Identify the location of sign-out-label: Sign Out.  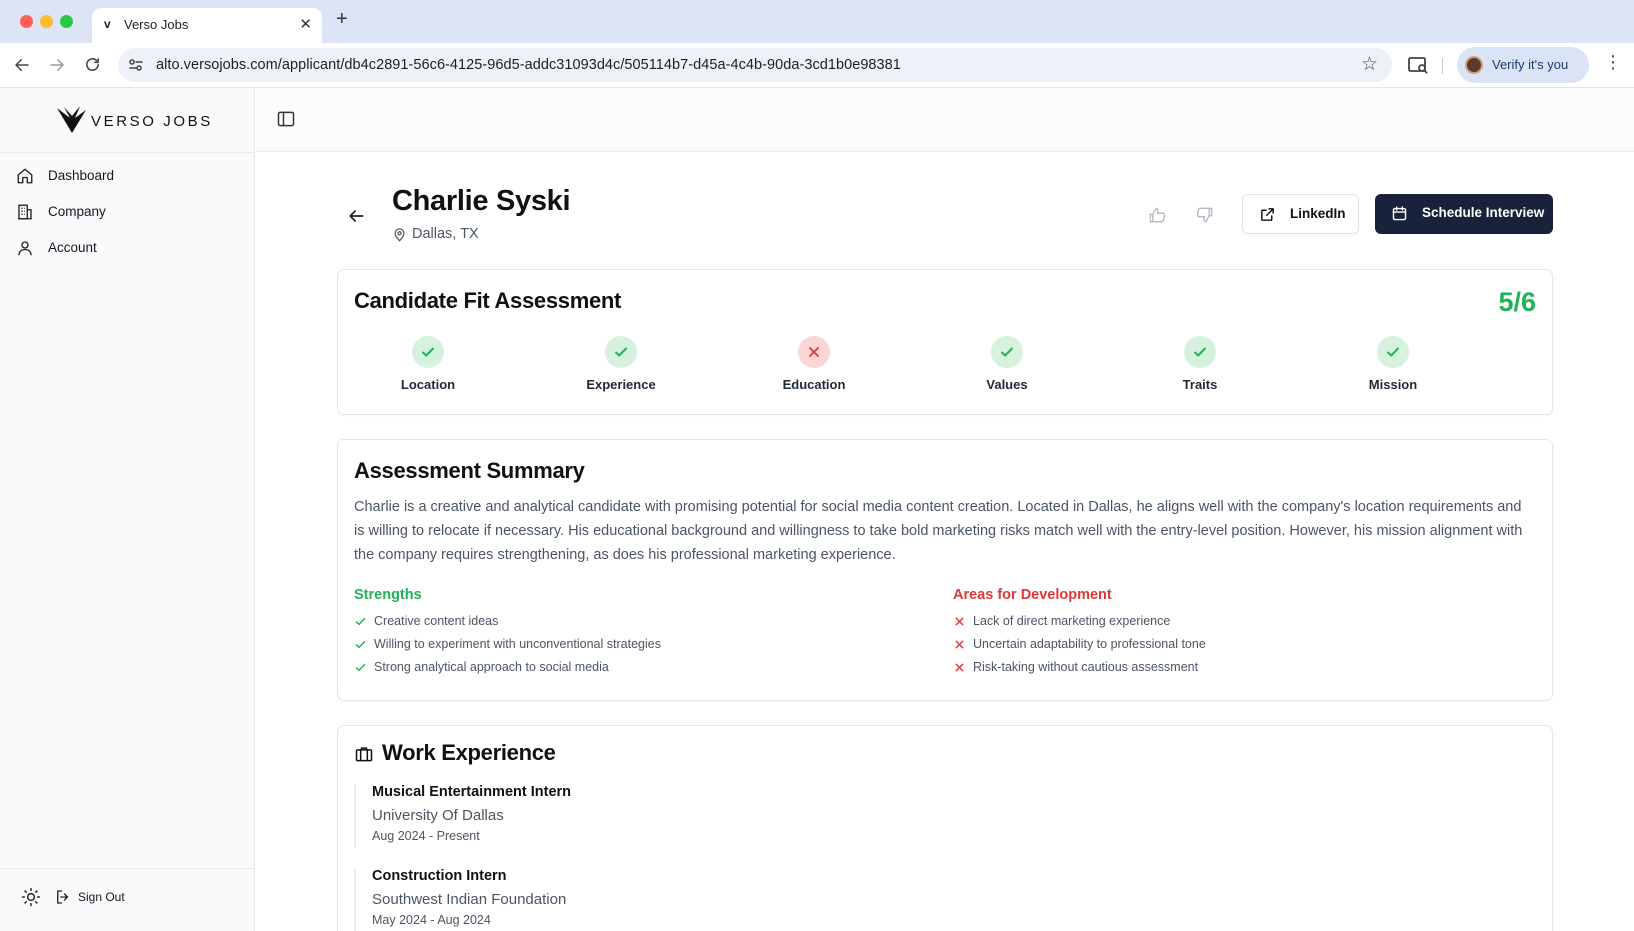
(101, 897).